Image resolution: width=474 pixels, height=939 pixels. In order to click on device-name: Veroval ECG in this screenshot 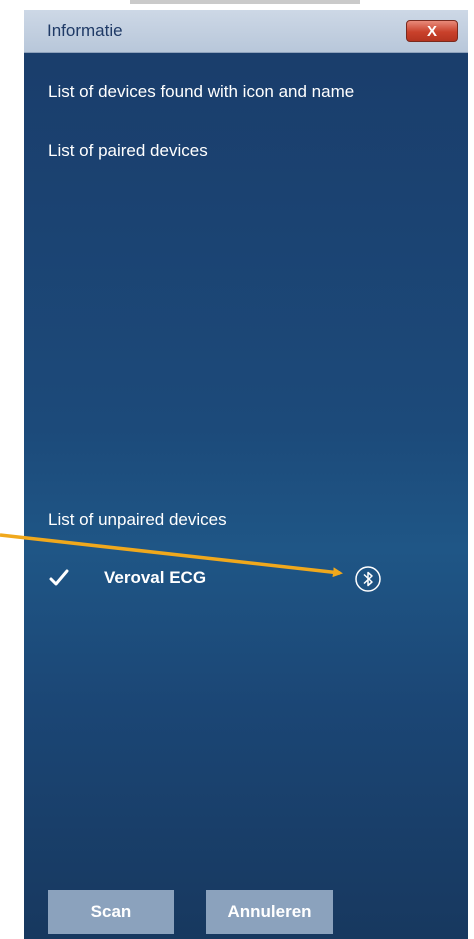, I will do `click(155, 577)`.